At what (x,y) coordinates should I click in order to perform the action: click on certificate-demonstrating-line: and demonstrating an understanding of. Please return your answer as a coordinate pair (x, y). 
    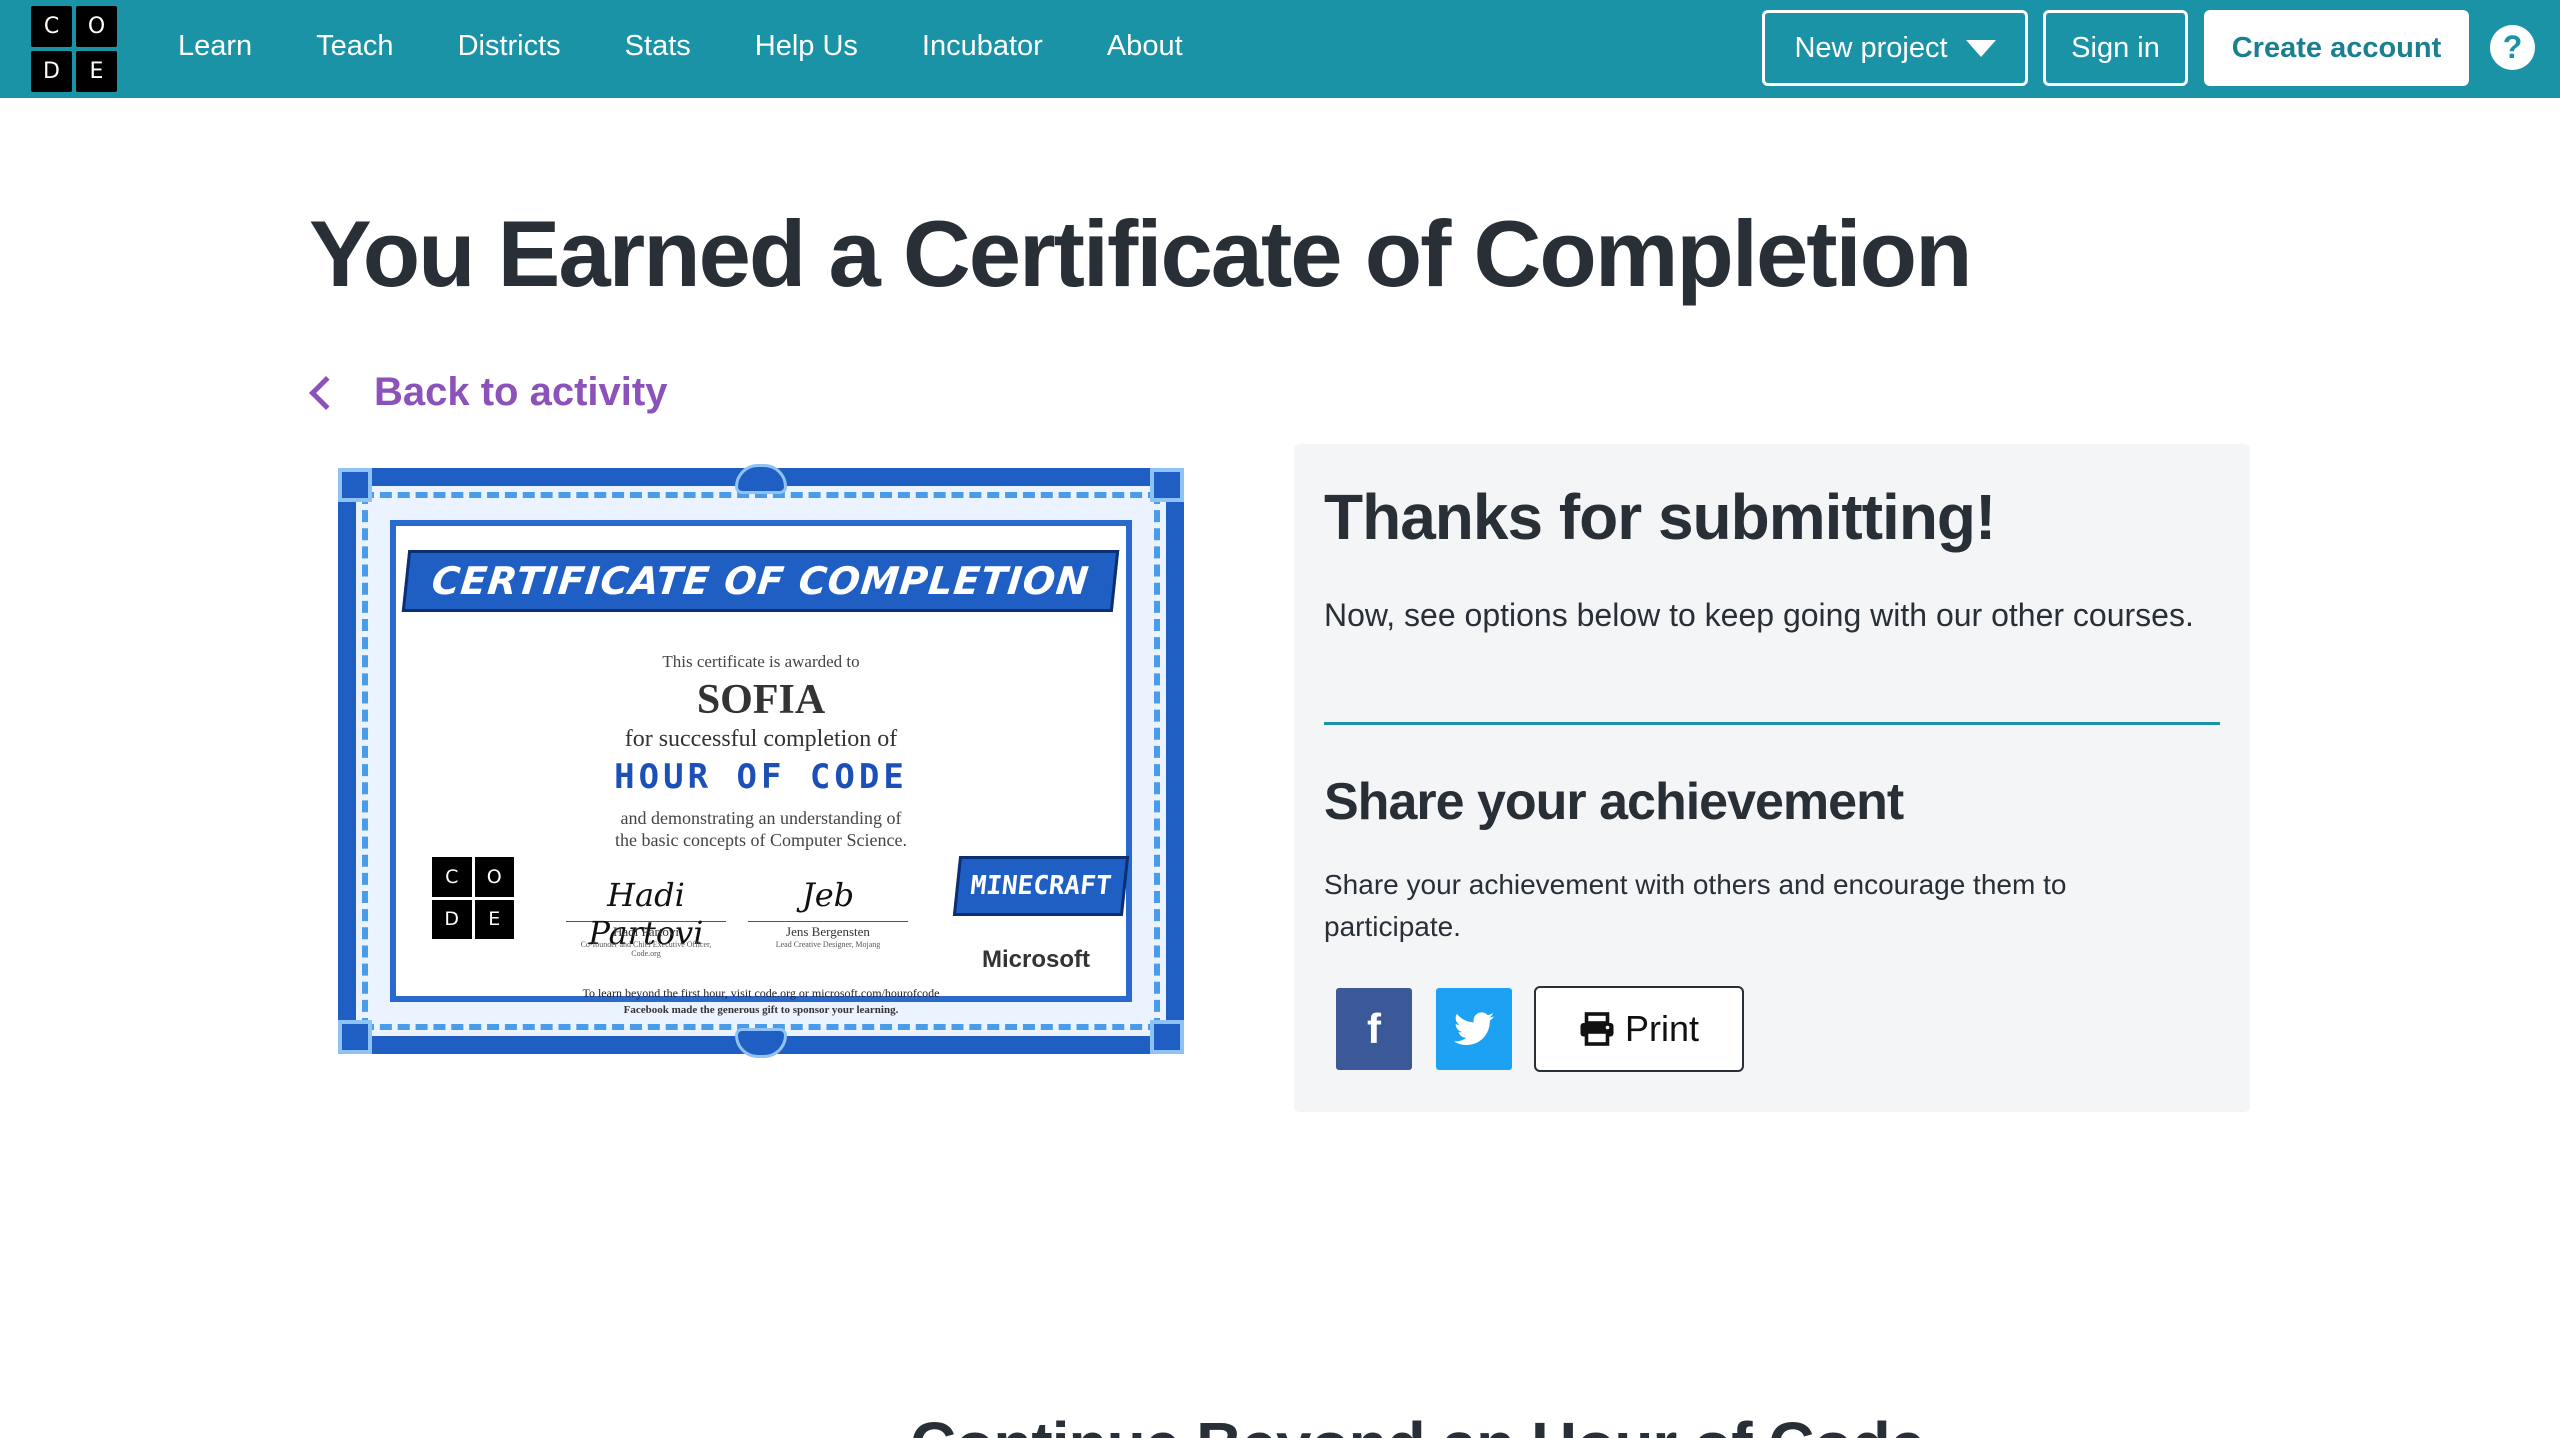
    Looking at the image, I should click on (761, 818).